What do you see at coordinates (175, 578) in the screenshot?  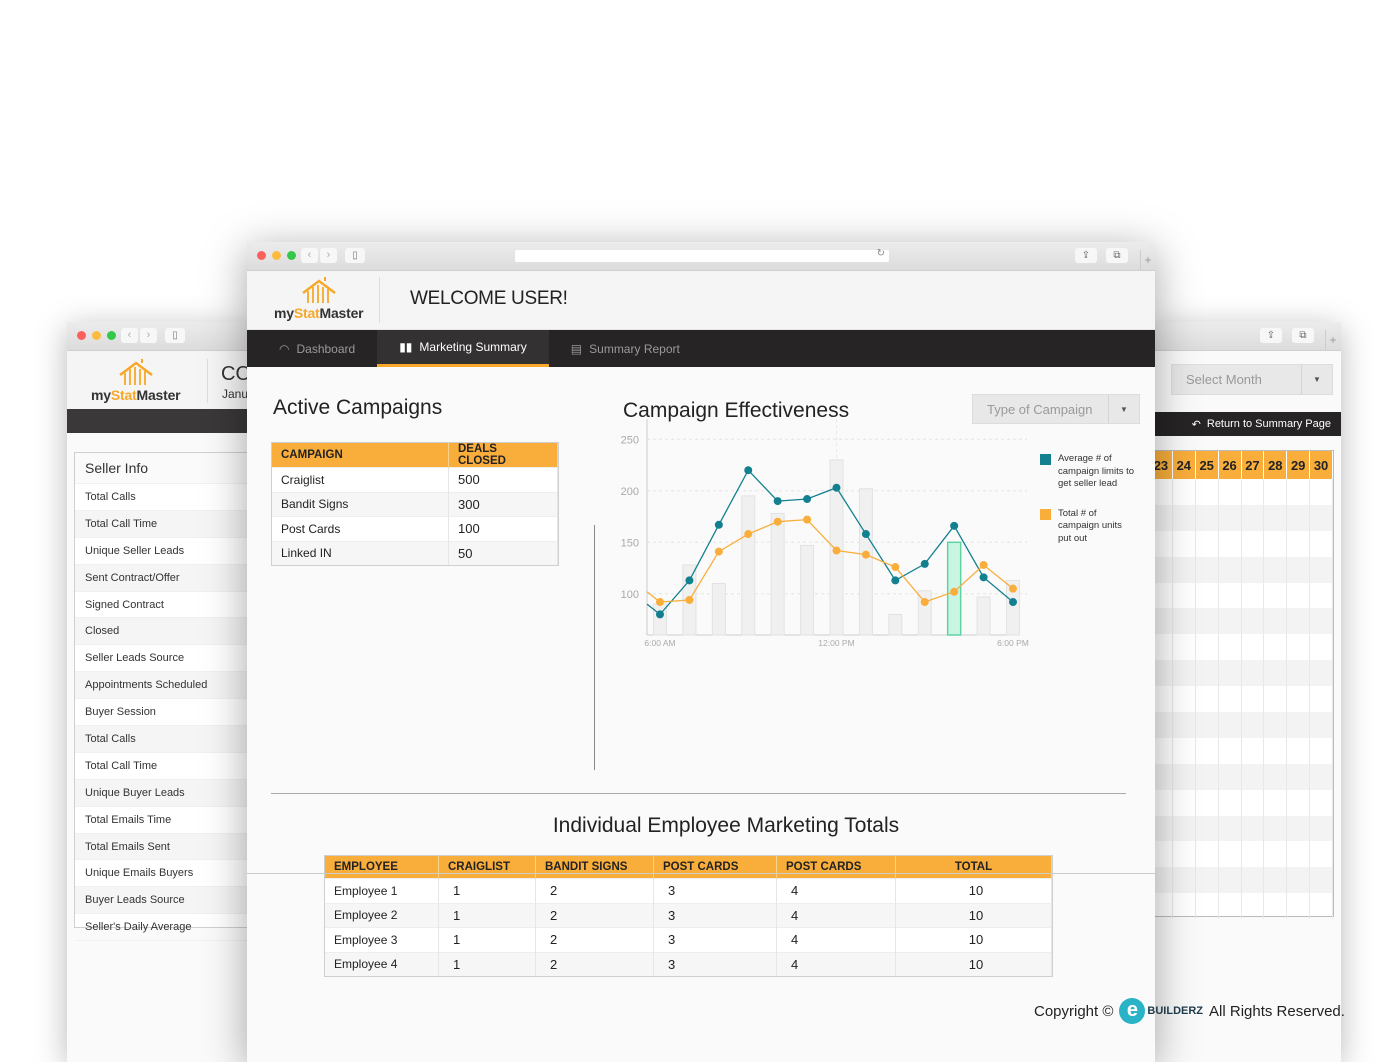 I see `seller-info-item: Sent Contract/Offer` at bounding box center [175, 578].